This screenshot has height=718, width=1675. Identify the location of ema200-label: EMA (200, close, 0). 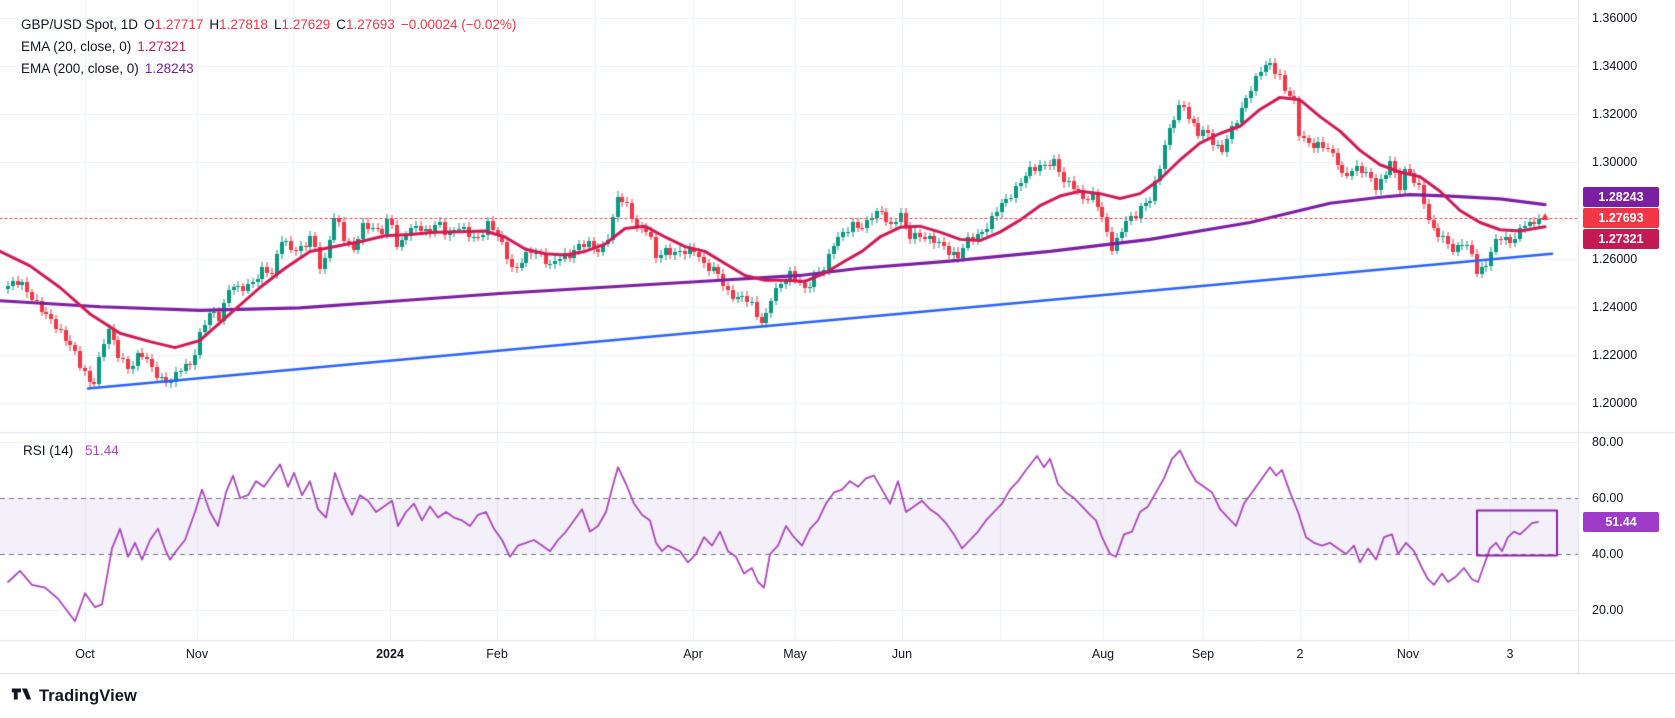
(80, 68).